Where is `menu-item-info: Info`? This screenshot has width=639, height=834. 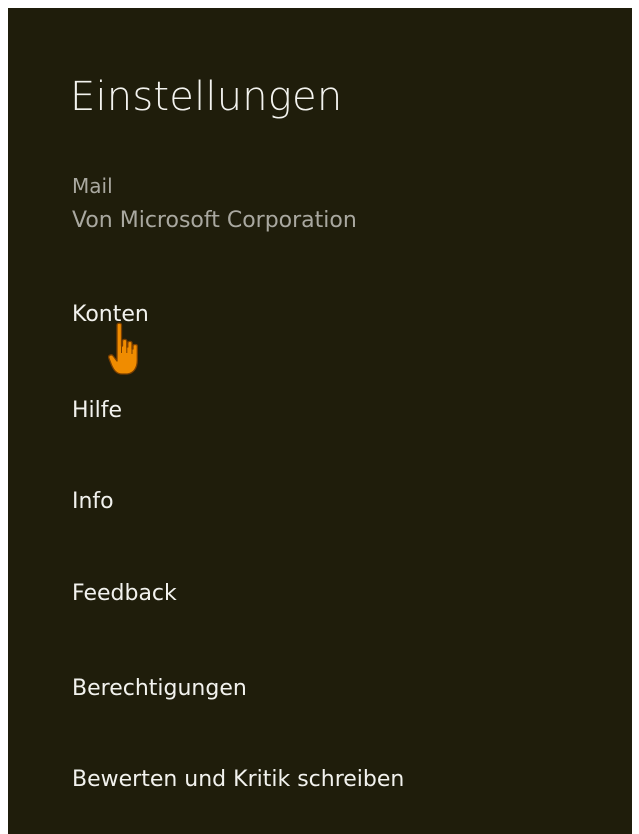
menu-item-info: Info is located at coordinates (93, 501).